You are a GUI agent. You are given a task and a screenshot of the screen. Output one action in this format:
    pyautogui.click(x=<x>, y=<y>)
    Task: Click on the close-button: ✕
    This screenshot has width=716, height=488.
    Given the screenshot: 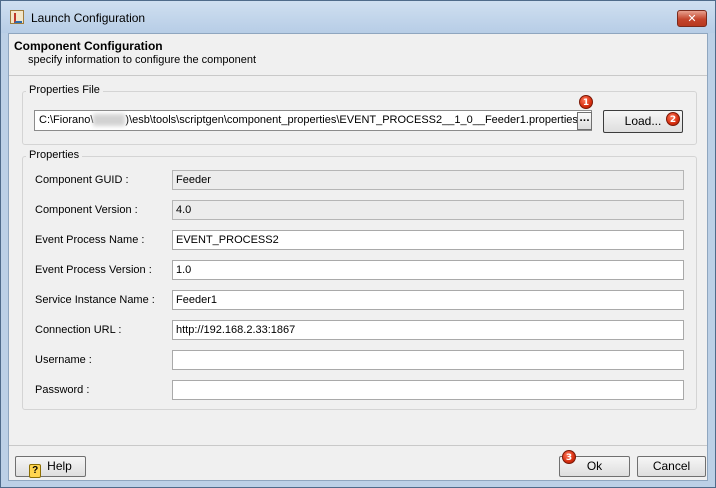 What is the action you would take?
    pyautogui.click(x=692, y=18)
    